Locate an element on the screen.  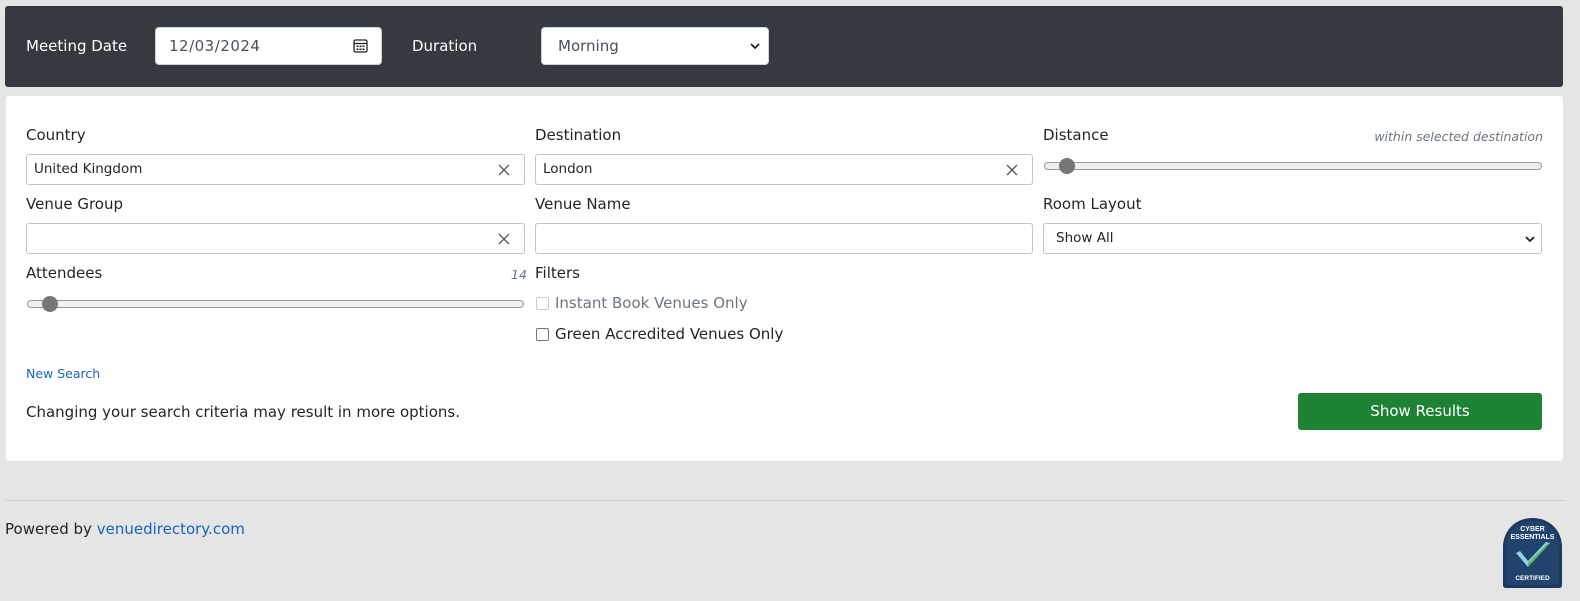
country-select: United Kingdom is located at coordinates (275, 169).